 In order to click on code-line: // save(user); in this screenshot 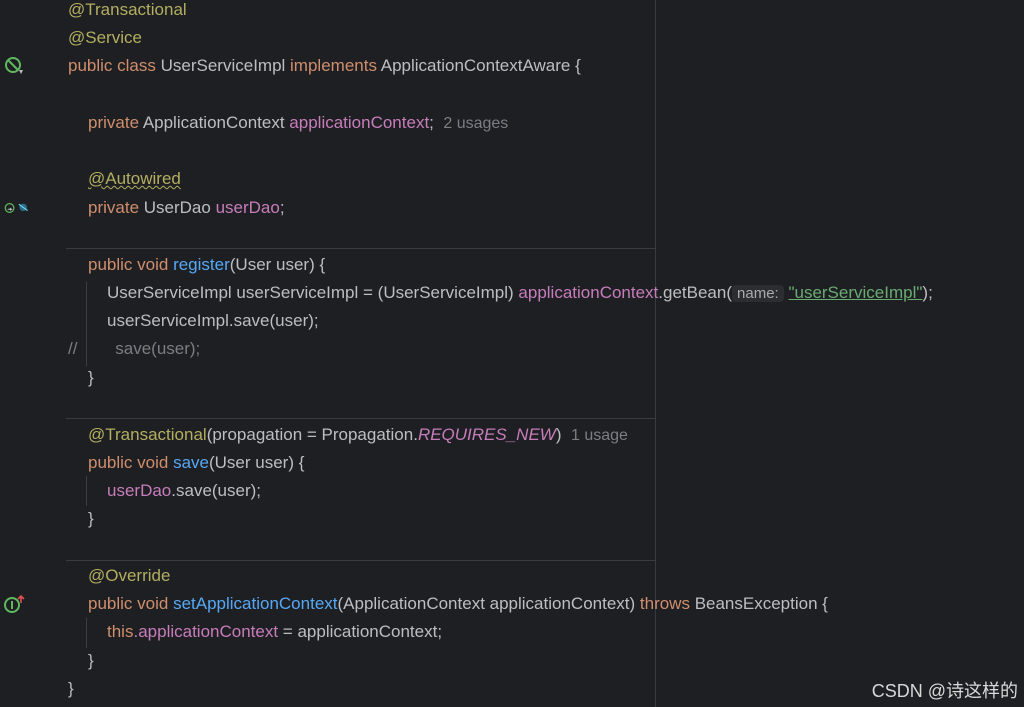, I will do `click(134, 349)`.